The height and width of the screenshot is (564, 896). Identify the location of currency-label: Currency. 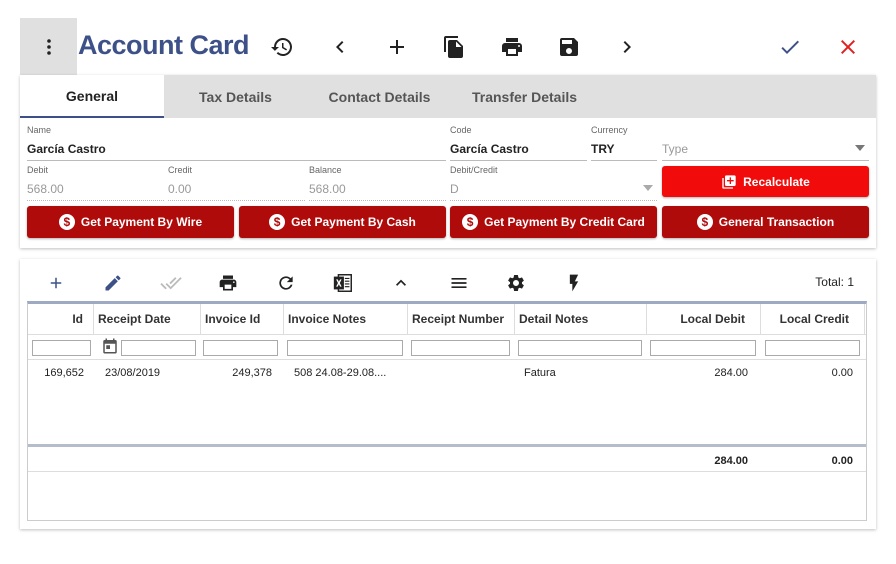
(609, 130).